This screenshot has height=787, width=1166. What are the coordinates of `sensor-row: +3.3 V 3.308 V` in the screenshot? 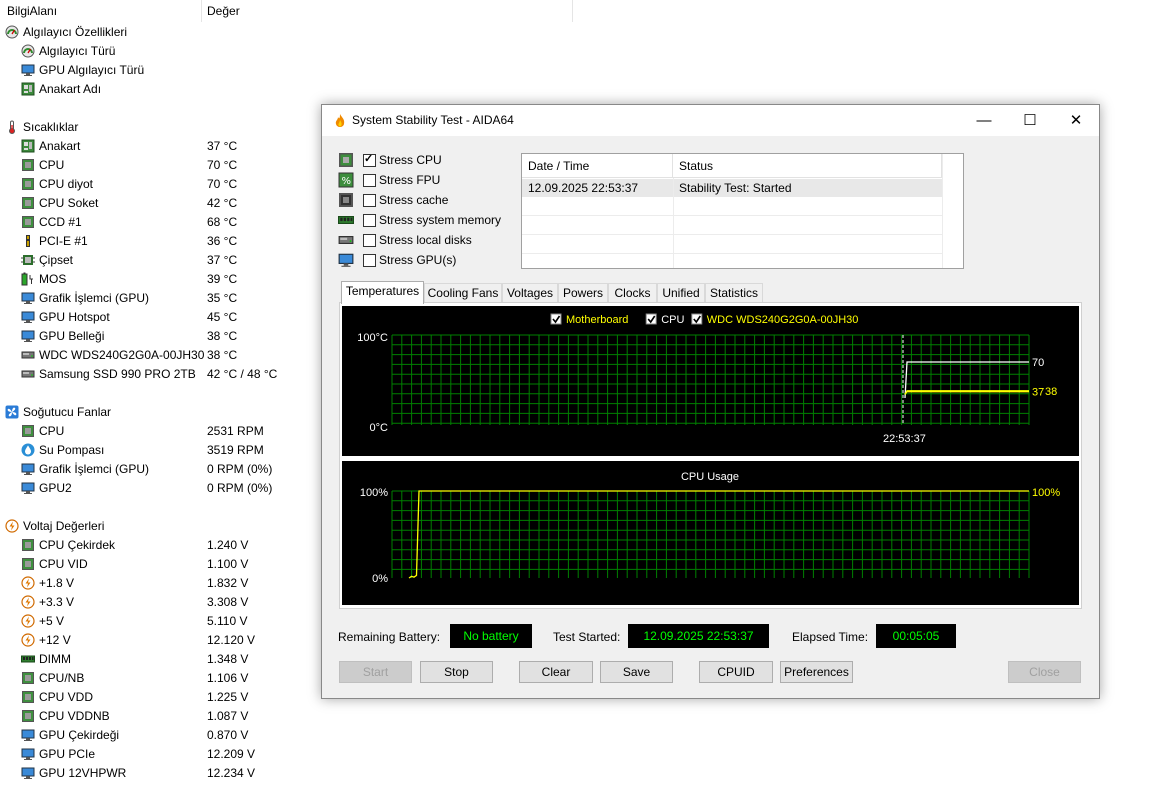 It's located at (160, 602).